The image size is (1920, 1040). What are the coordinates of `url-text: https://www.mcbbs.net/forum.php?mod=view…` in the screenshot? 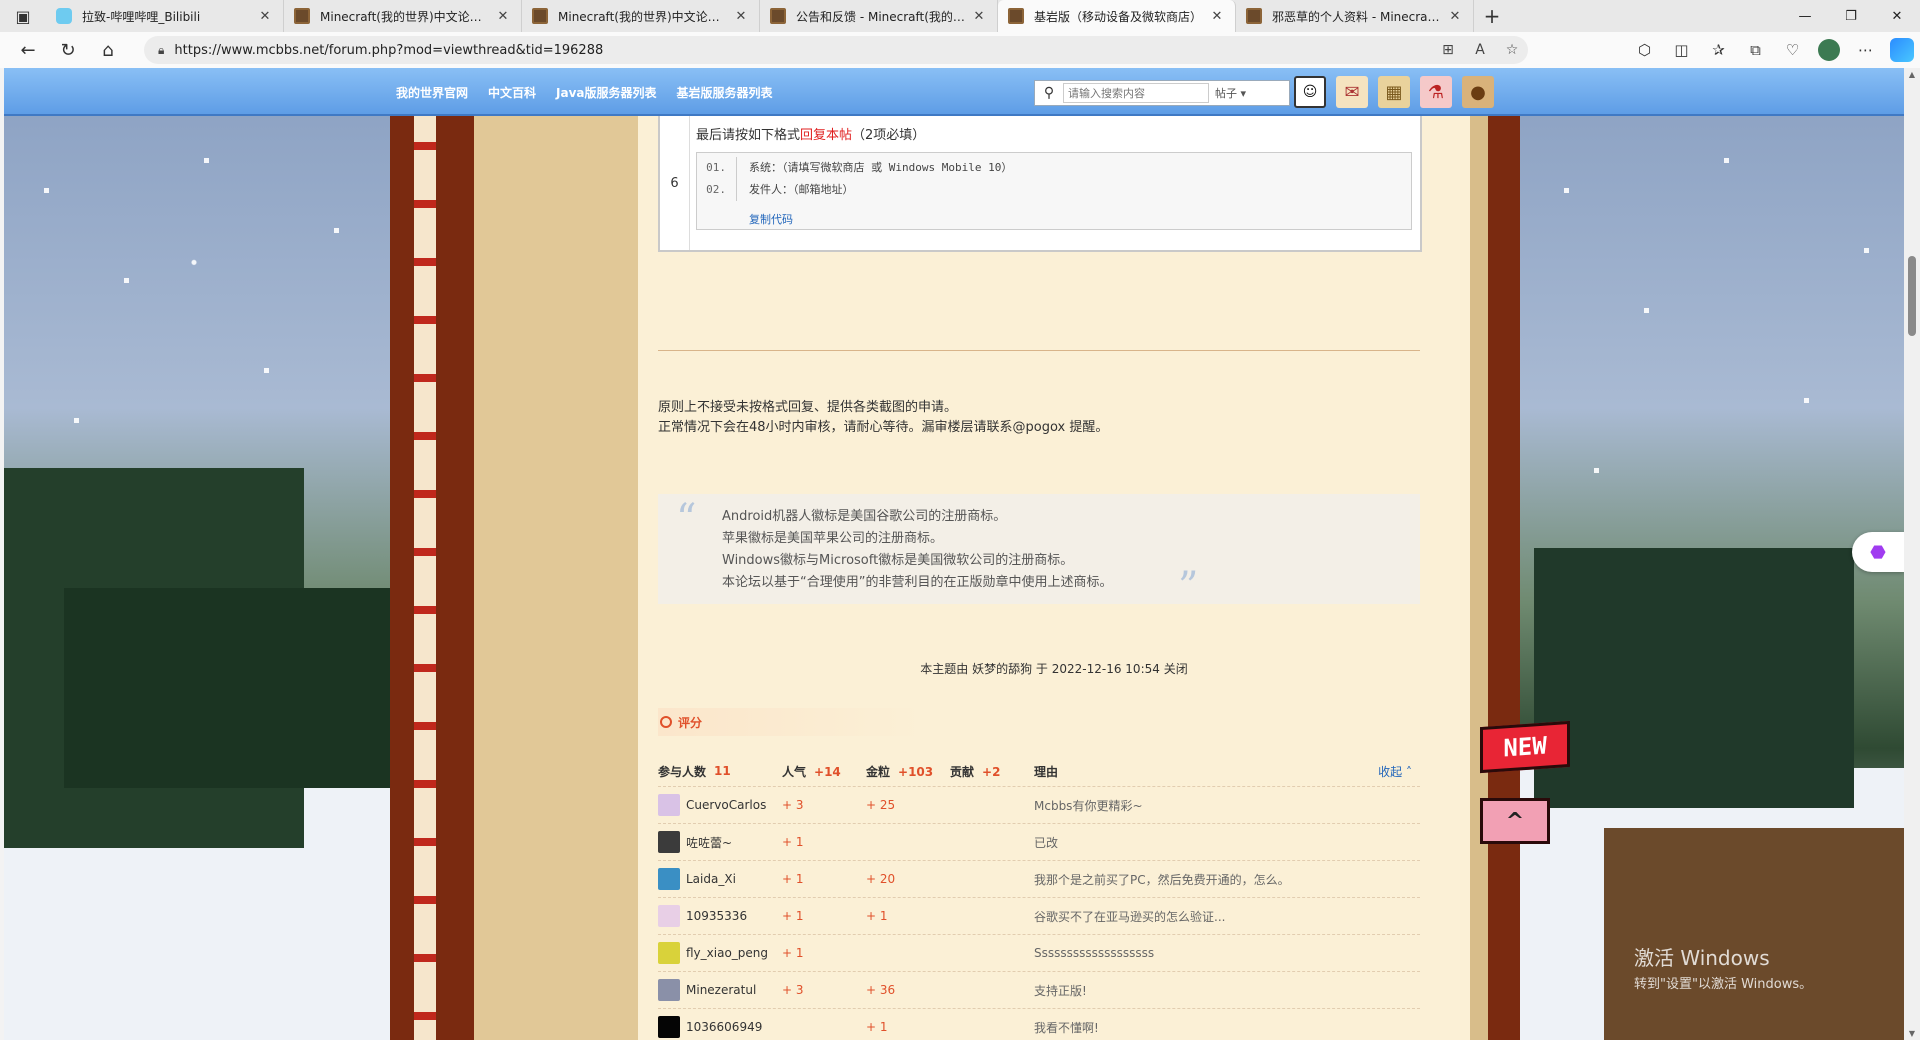 It's located at (388, 50).